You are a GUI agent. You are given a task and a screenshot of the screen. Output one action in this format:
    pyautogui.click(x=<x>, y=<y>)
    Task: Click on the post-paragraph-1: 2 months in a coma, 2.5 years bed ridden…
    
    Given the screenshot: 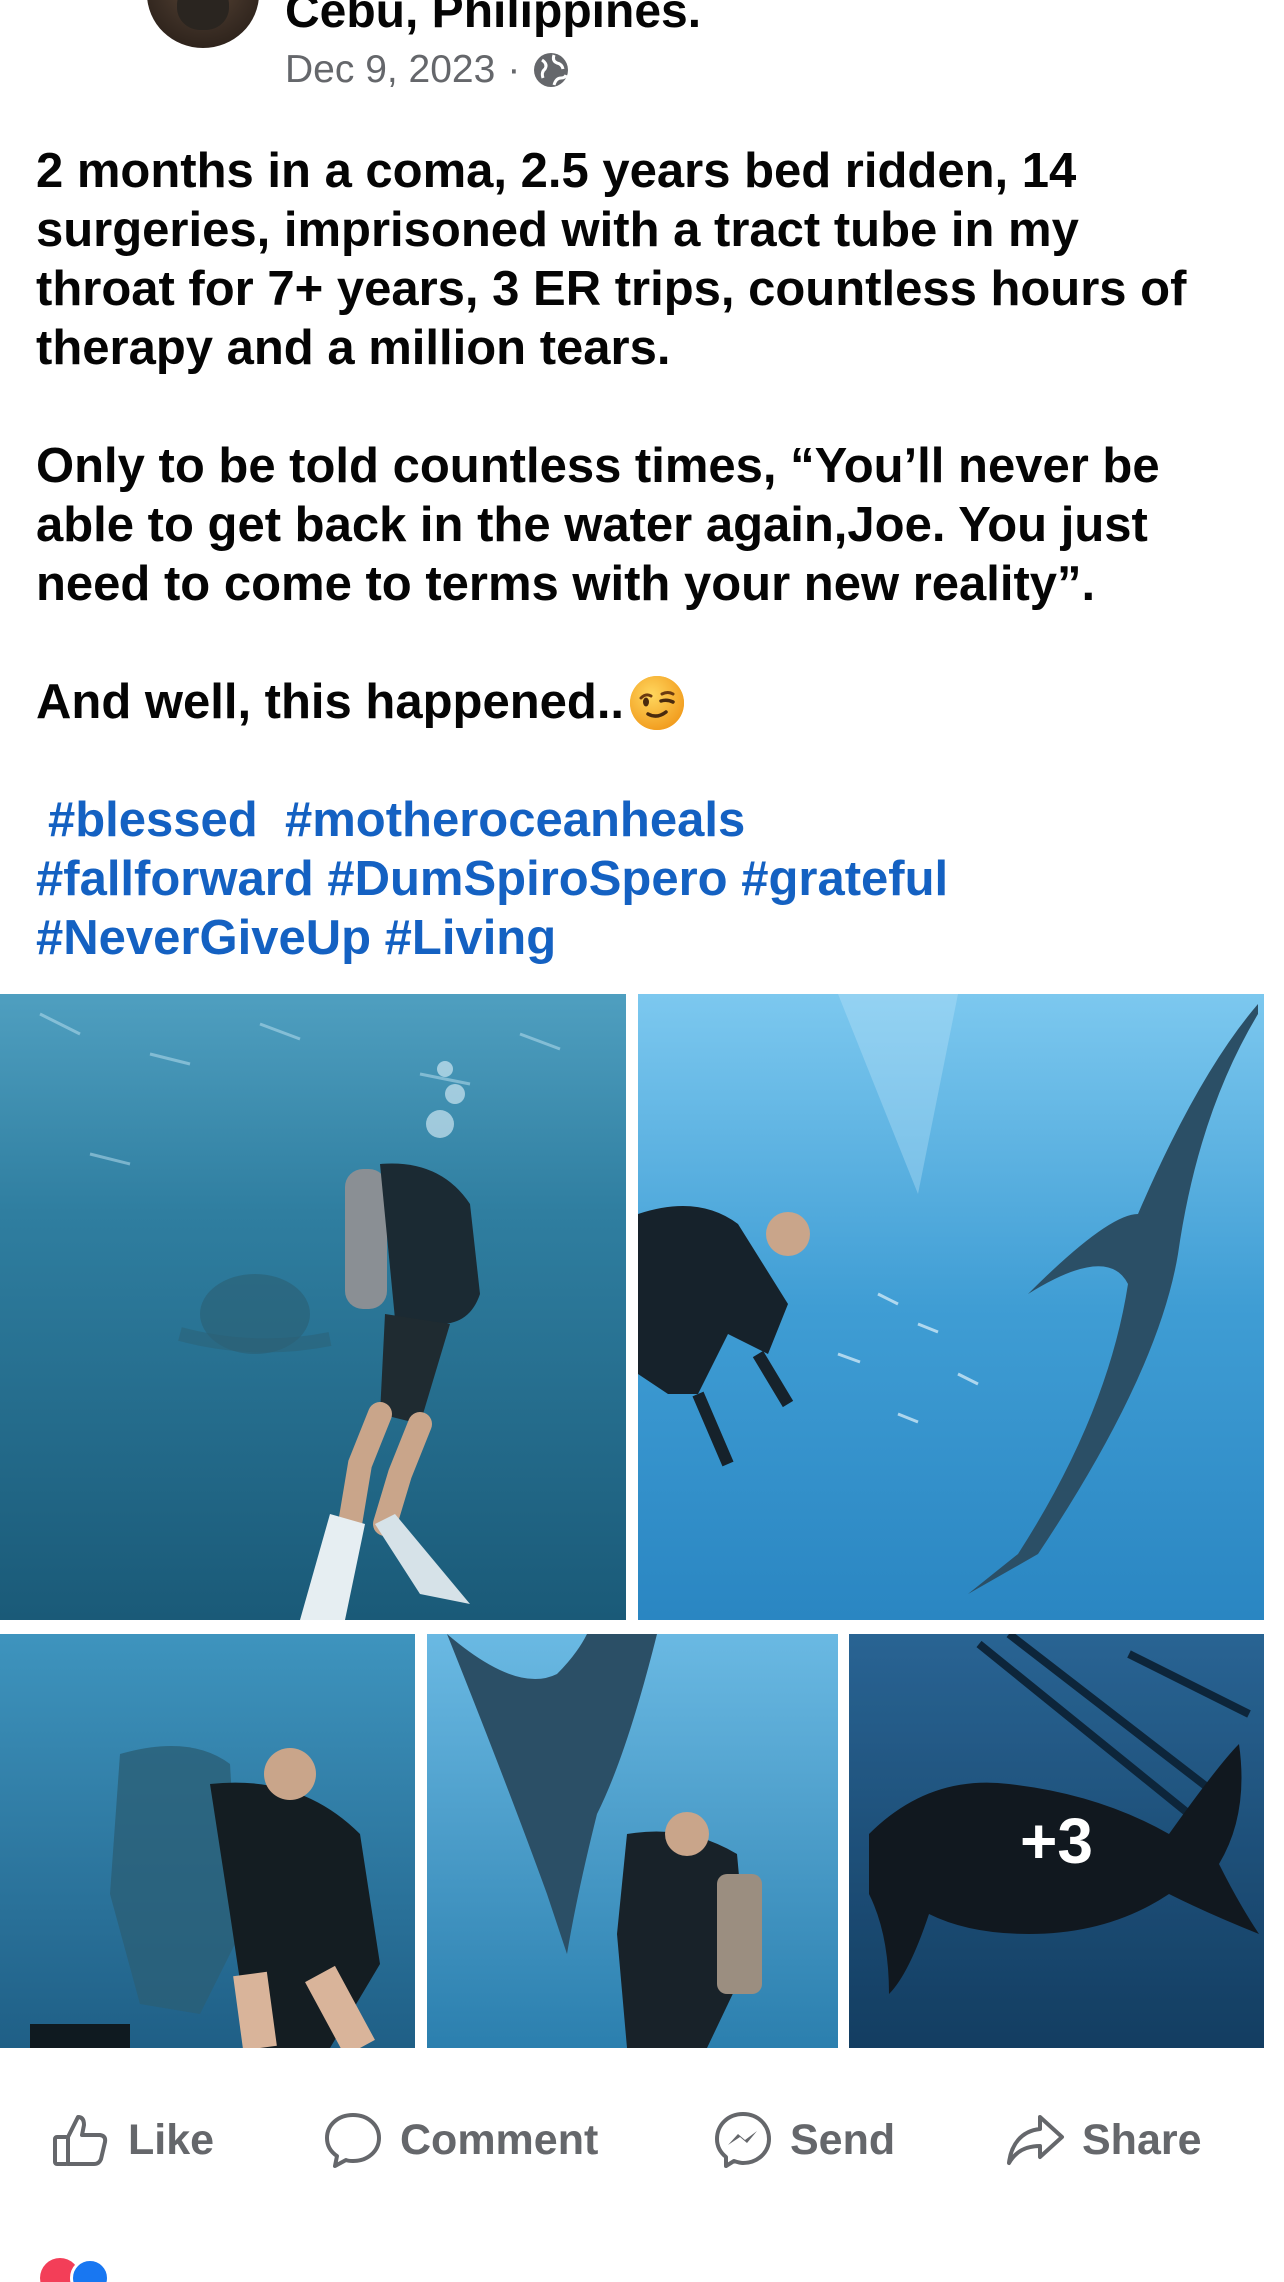 What is the action you would take?
    pyautogui.click(x=611, y=259)
    